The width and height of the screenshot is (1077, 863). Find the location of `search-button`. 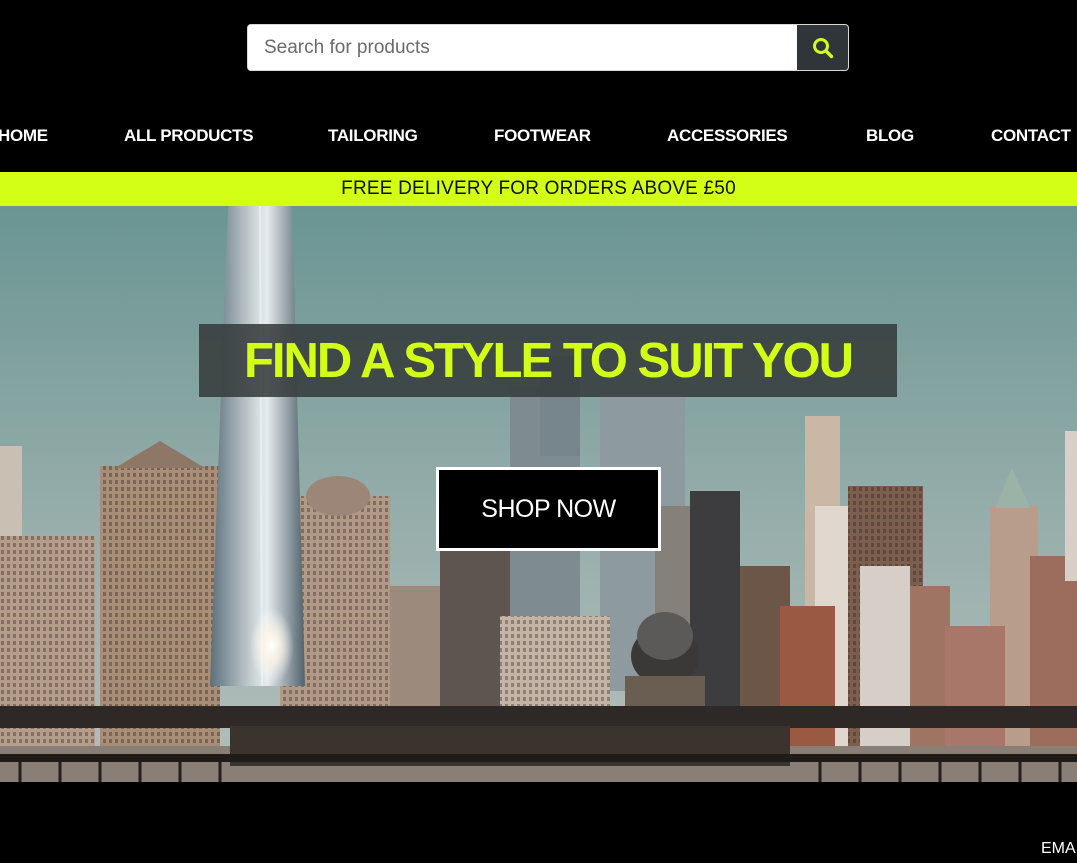

search-button is located at coordinates (822, 47).